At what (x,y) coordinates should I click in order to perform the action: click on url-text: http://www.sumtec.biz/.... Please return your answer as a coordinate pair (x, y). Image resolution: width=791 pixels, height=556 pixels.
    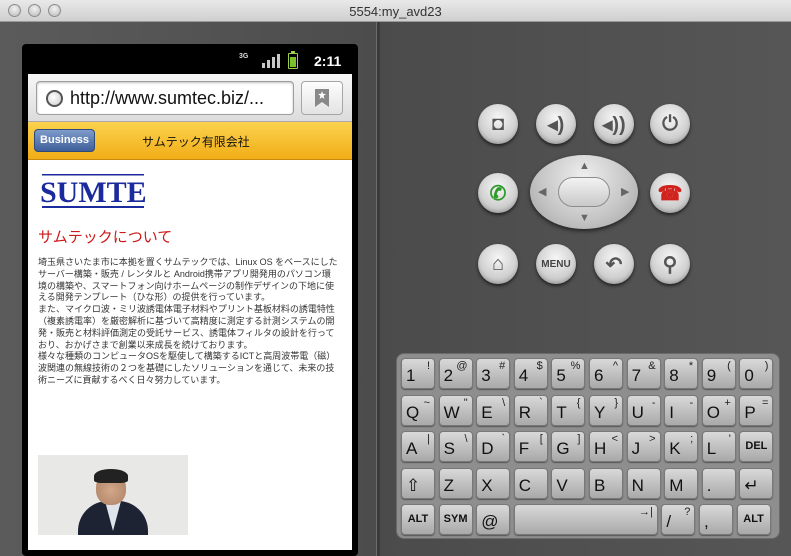
    Looking at the image, I should click on (167, 98).